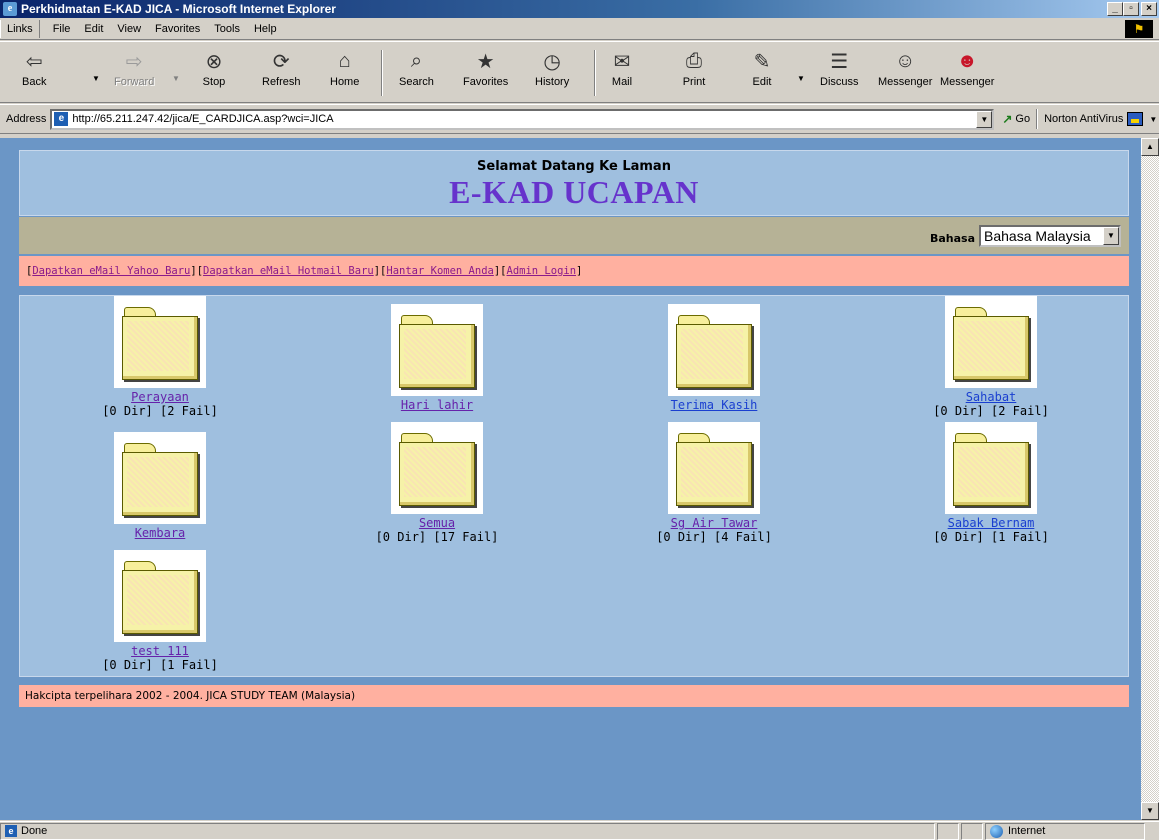 This screenshot has height=840, width=1159. Describe the element at coordinates (714, 405) in the screenshot. I see `folder-link: Terima Kasih` at that location.